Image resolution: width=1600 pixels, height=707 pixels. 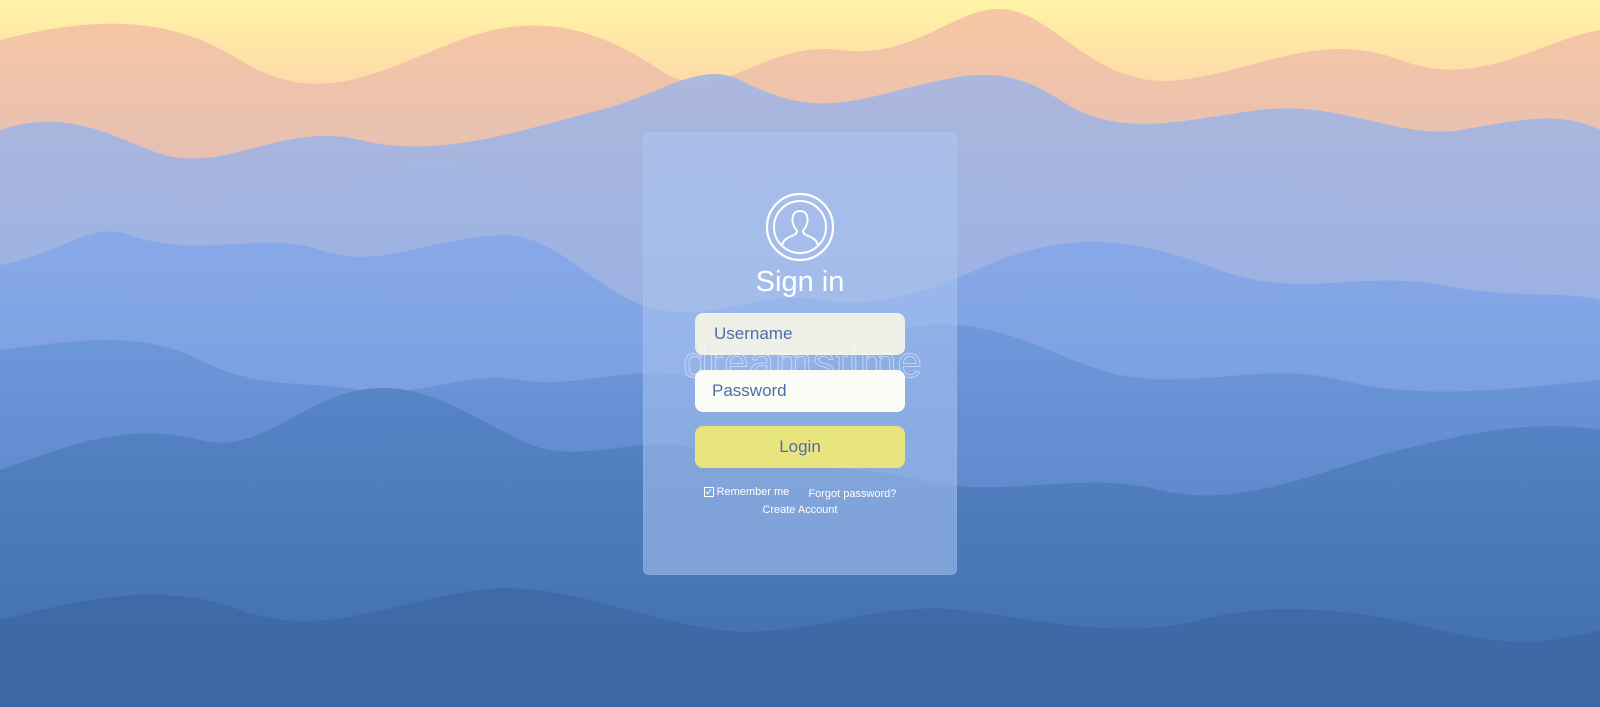 What do you see at coordinates (800, 334) in the screenshot?
I see `username-input` at bounding box center [800, 334].